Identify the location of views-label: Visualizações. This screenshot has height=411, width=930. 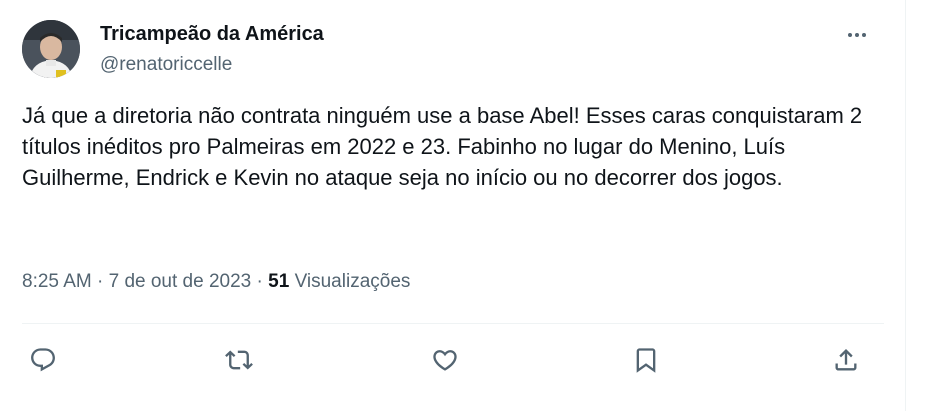
(353, 281).